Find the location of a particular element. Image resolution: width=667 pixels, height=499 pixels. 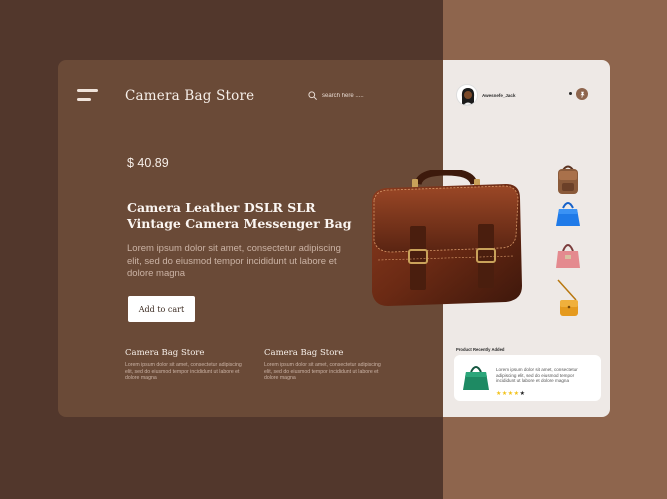

brown-backpack-icon is located at coordinates (568, 179).